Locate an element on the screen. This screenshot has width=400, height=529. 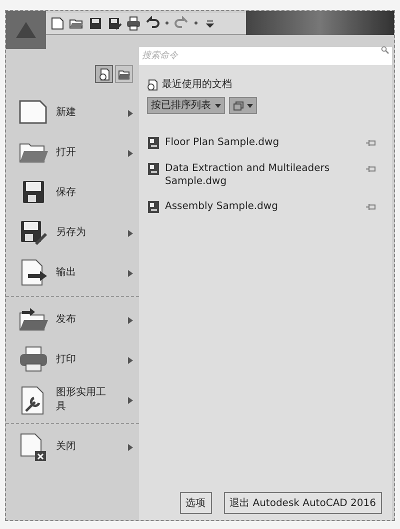
search-icon is located at coordinates (385, 50).